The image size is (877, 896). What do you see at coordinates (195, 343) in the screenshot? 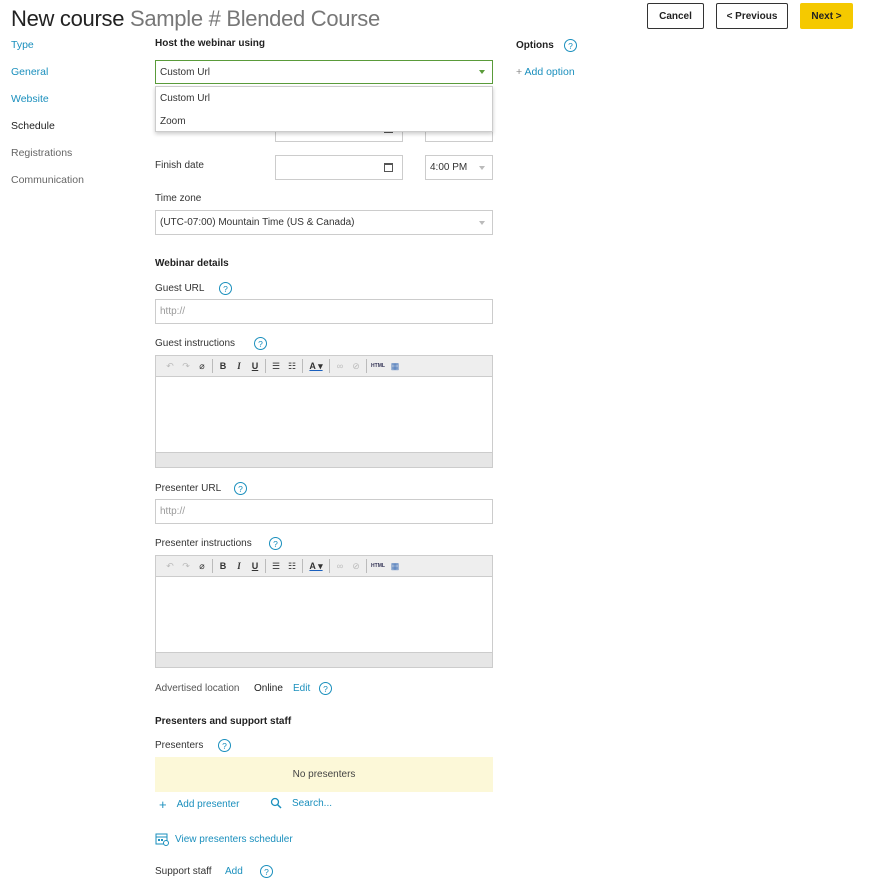
I see `guest-instructions-label: Guest instructions` at bounding box center [195, 343].